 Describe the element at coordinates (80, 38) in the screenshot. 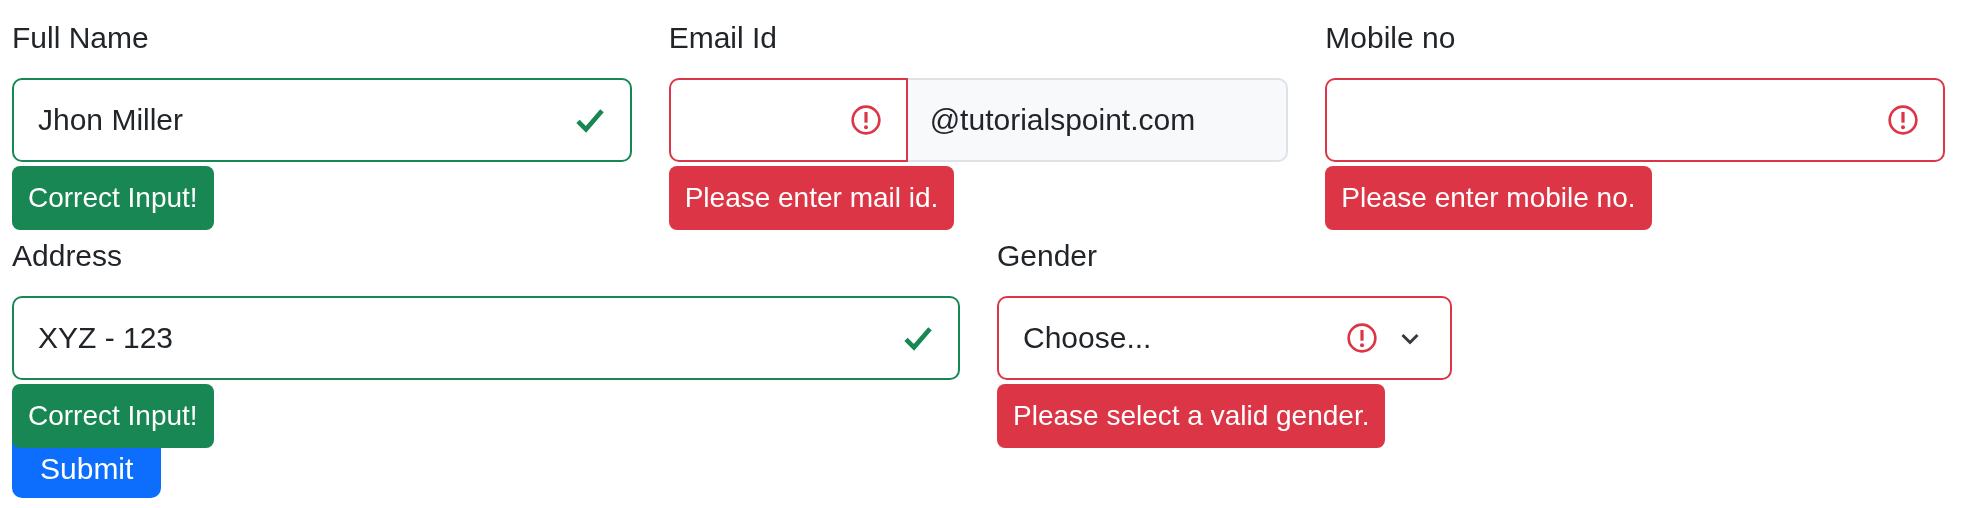

I see `field-label: Full Name` at that location.